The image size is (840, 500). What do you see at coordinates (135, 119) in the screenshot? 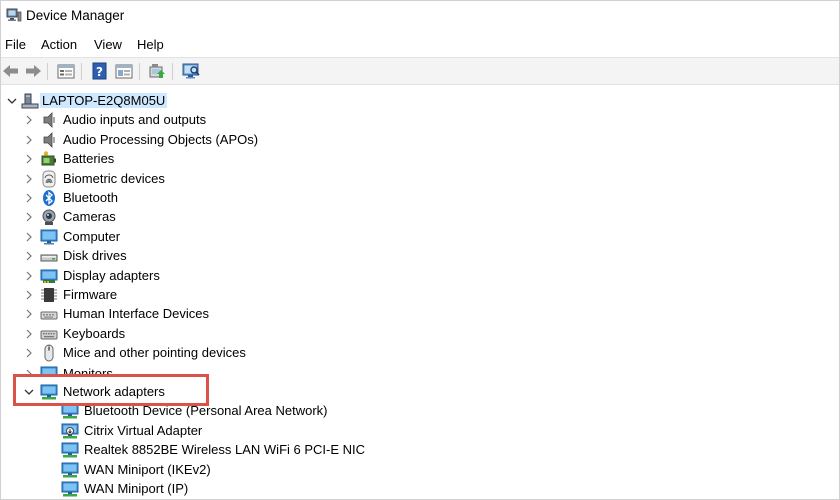
I see `category-label: Audio inputs and outputs` at bounding box center [135, 119].